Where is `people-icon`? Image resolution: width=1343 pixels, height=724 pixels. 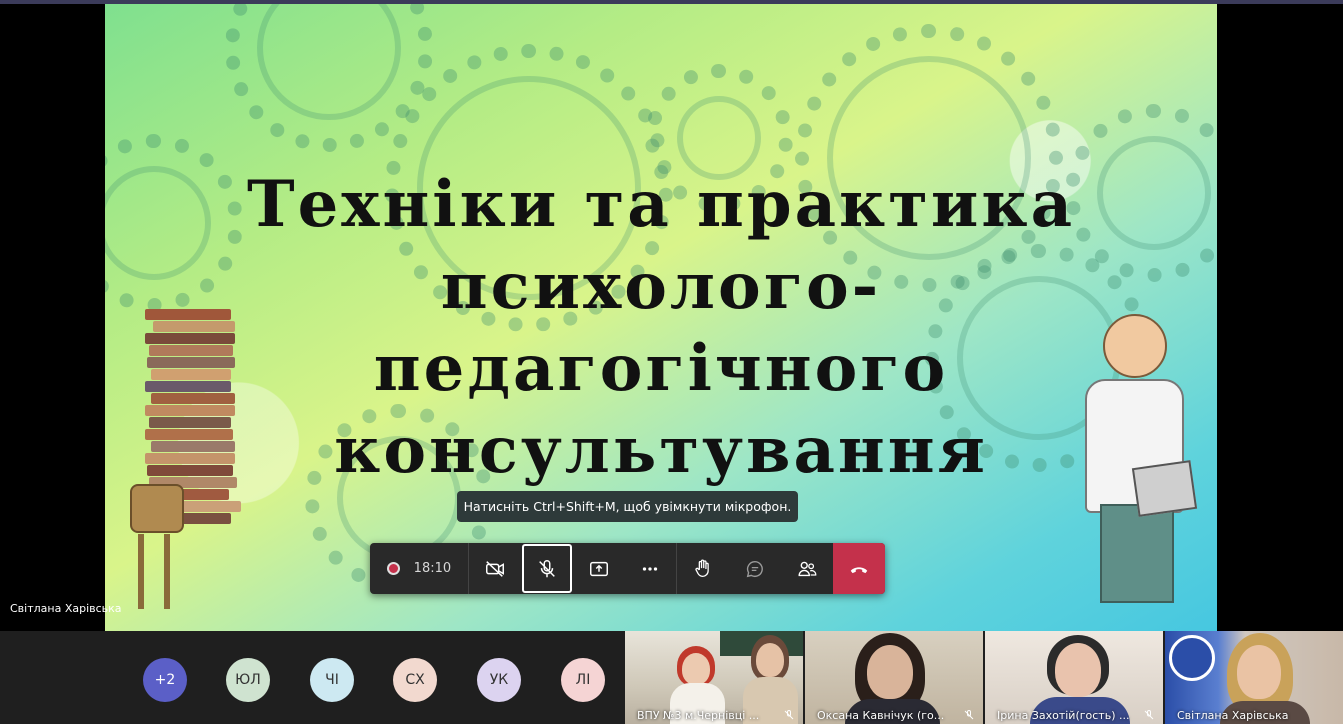 people-icon is located at coordinates (807, 568).